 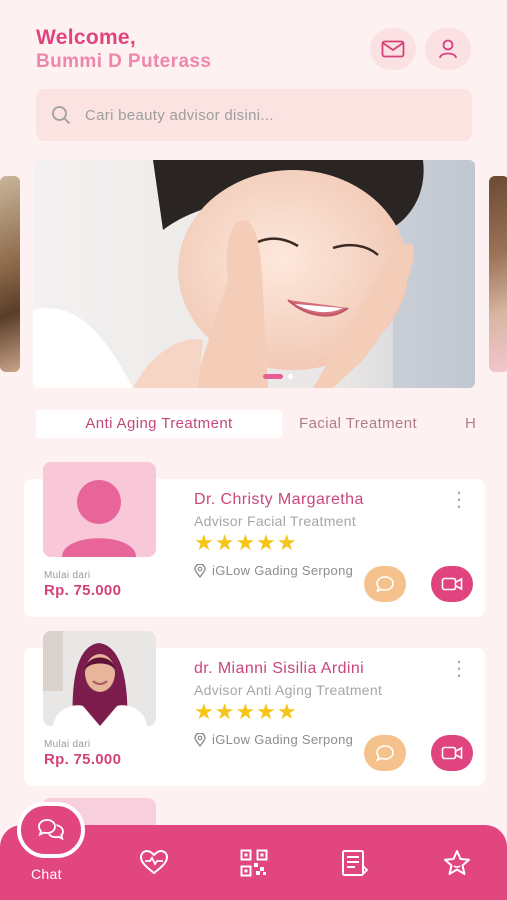 I want to click on carousel-dot, so click(x=290, y=376).